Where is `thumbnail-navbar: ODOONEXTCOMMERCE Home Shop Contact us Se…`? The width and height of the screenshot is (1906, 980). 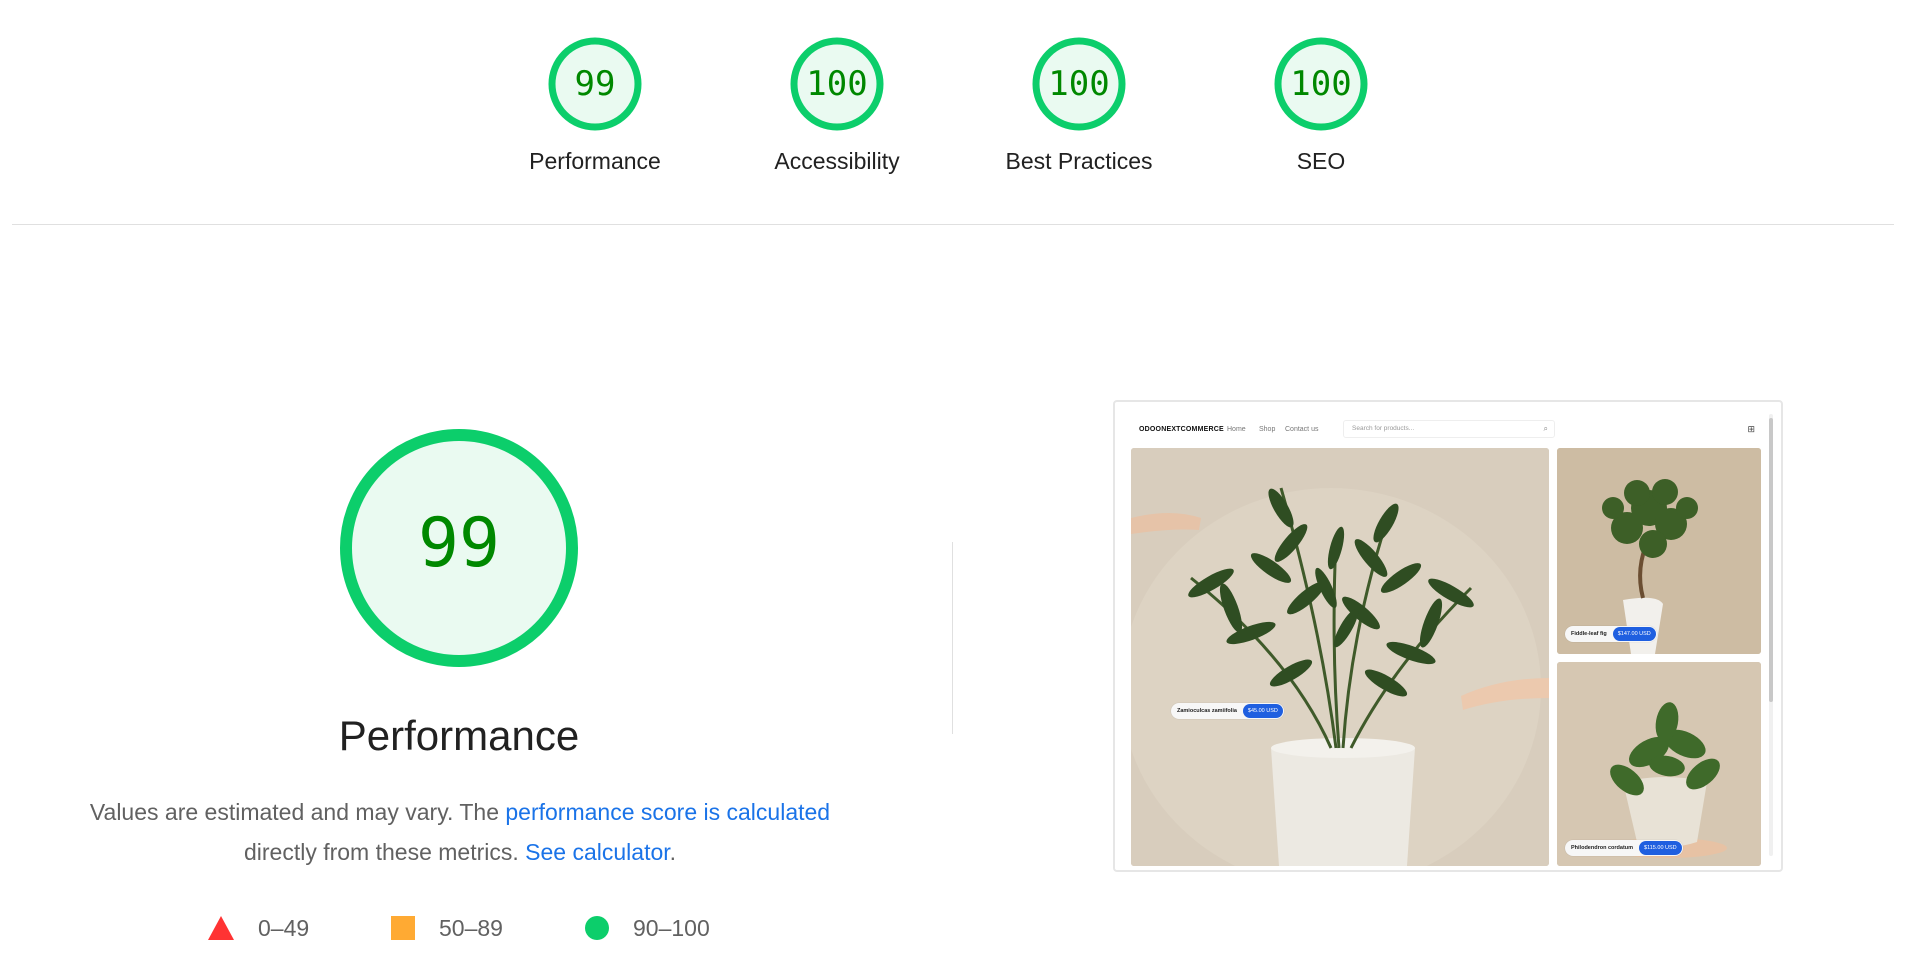
thumbnail-navbar: ODOONEXTCOMMERCE Home Shop Contact us Se… is located at coordinates (1449, 430).